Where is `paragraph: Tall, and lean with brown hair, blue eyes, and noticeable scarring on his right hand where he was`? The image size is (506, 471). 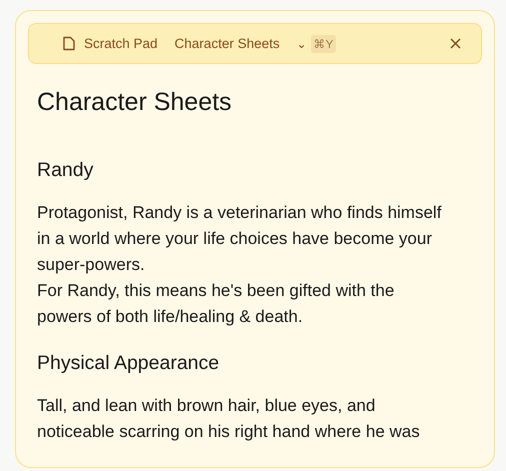
paragraph: Tall, and lean with brown hair, blue eyes, and noticeable scarring on his right hand where he was is located at coordinates (229, 419).